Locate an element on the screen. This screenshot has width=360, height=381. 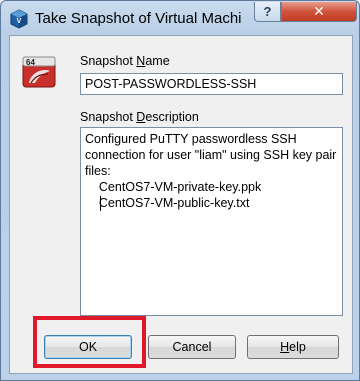
vm-64bit-icon: 64 is located at coordinates (39, 72).